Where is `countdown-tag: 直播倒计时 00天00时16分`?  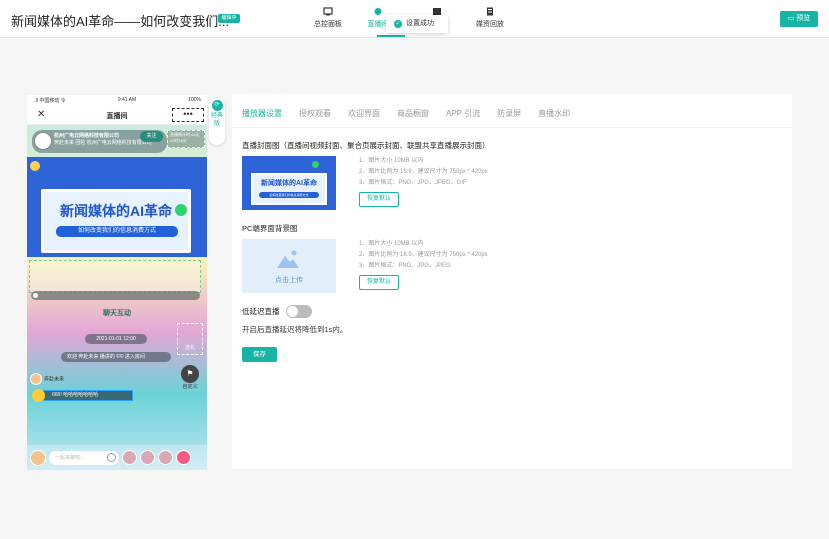 countdown-tag: 直播倒计时 00天00时16分 is located at coordinates (186, 139).